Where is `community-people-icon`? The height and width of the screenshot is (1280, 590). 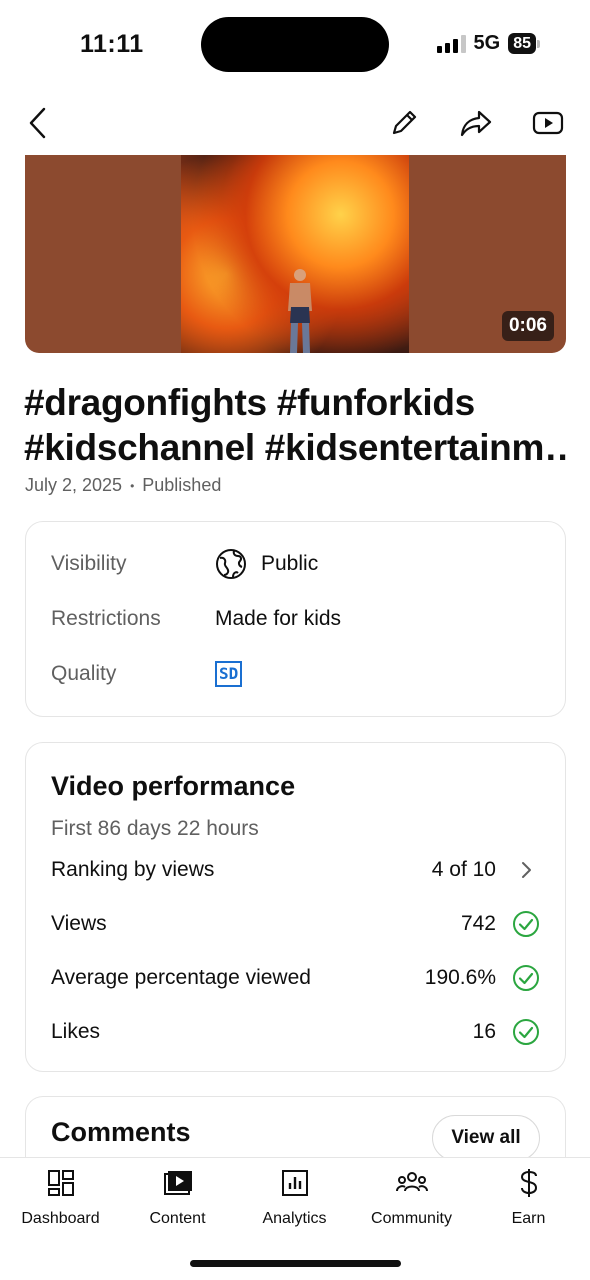 community-people-icon is located at coordinates (412, 1183).